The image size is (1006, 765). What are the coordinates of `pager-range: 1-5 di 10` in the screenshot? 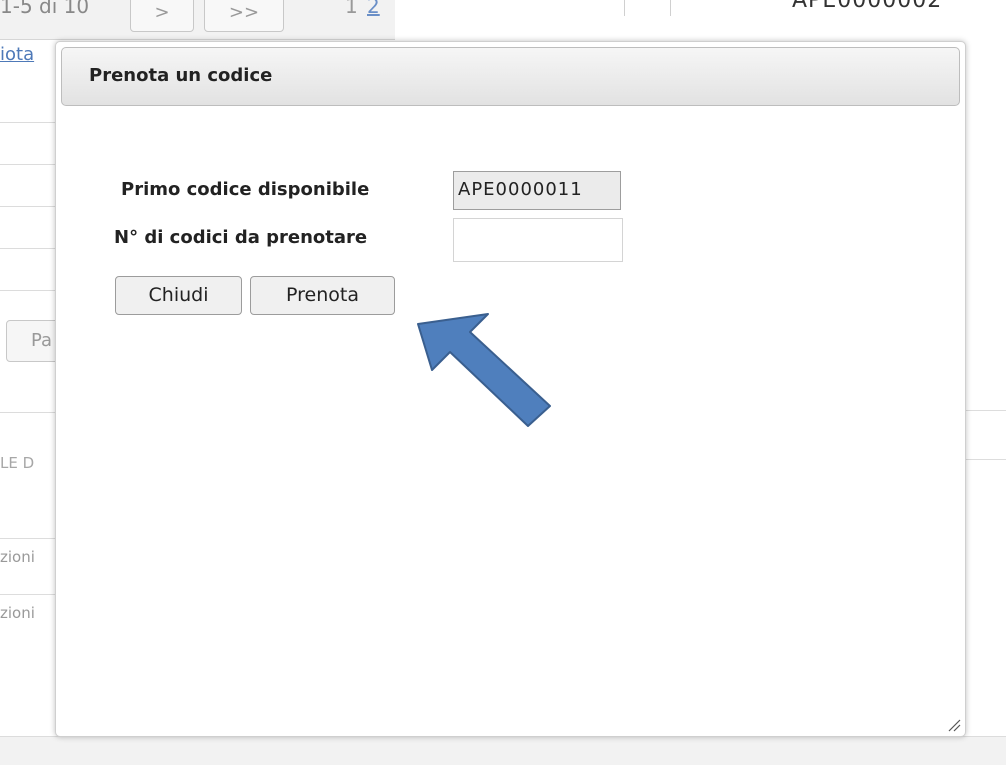 It's located at (45, 9).